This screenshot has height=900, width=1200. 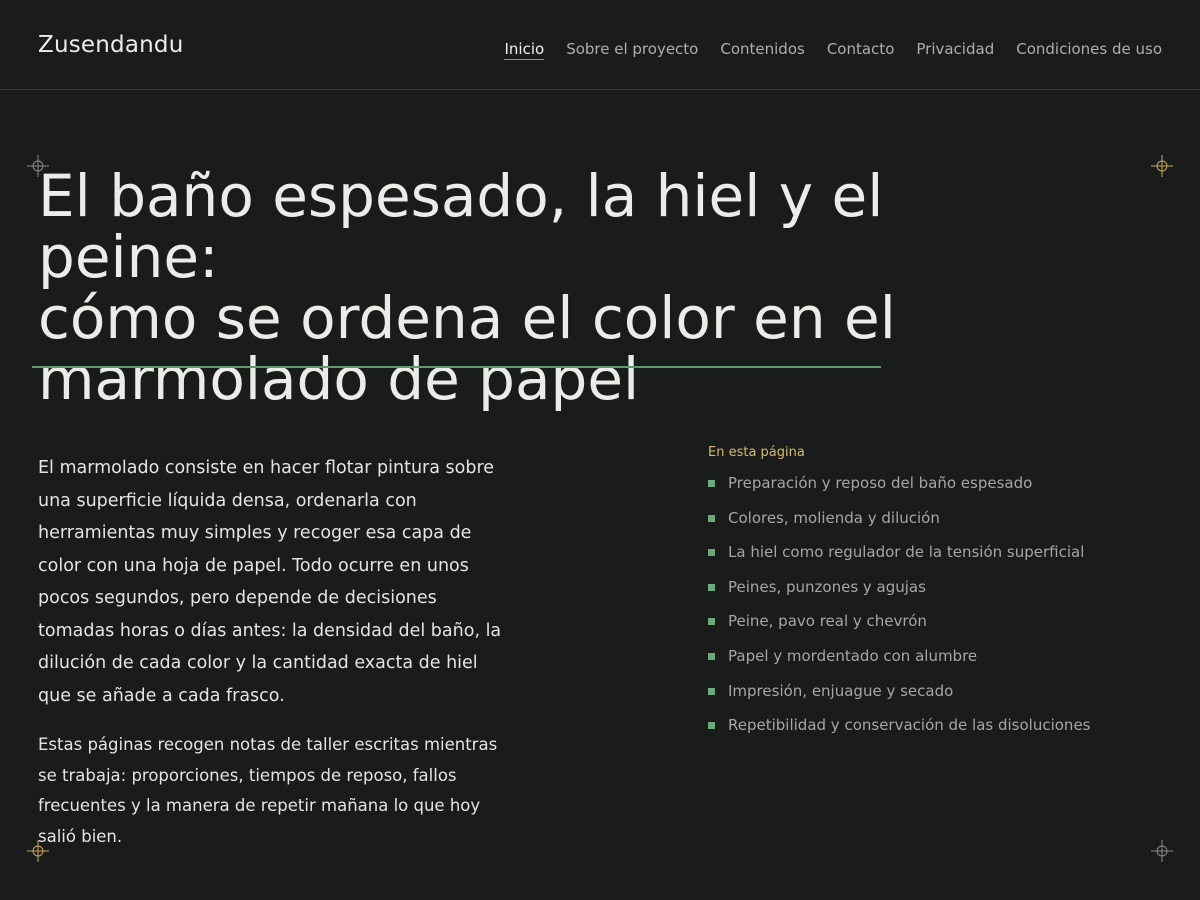 I want to click on toc-item: Papel y mordentado con alumbre, so click(x=928, y=664).